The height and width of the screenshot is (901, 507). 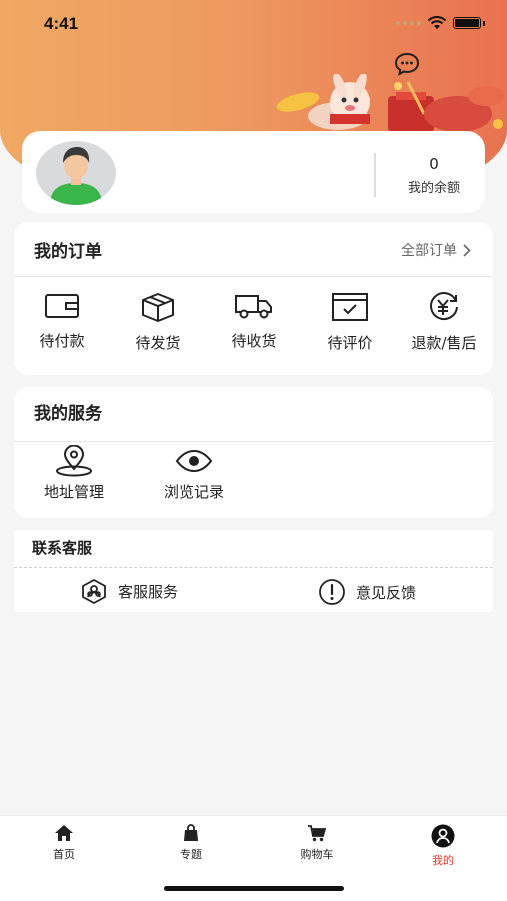 What do you see at coordinates (429, 251) in the screenshot?
I see `all-orders-label: 全部订单` at bounding box center [429, 251].